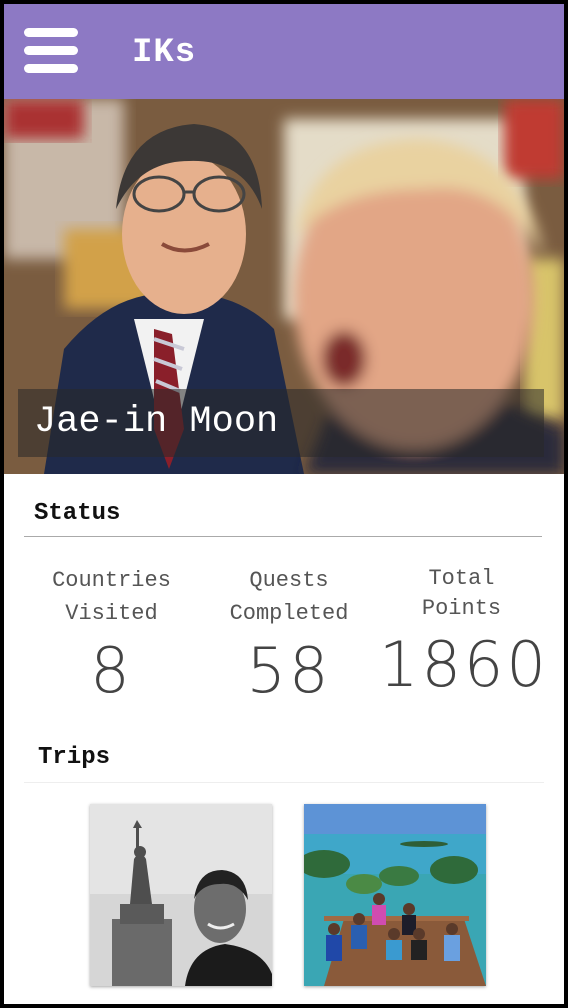  Describe the element at coordinates (164, 53) in the screenshot. I see `app-title: IKs` at that location.